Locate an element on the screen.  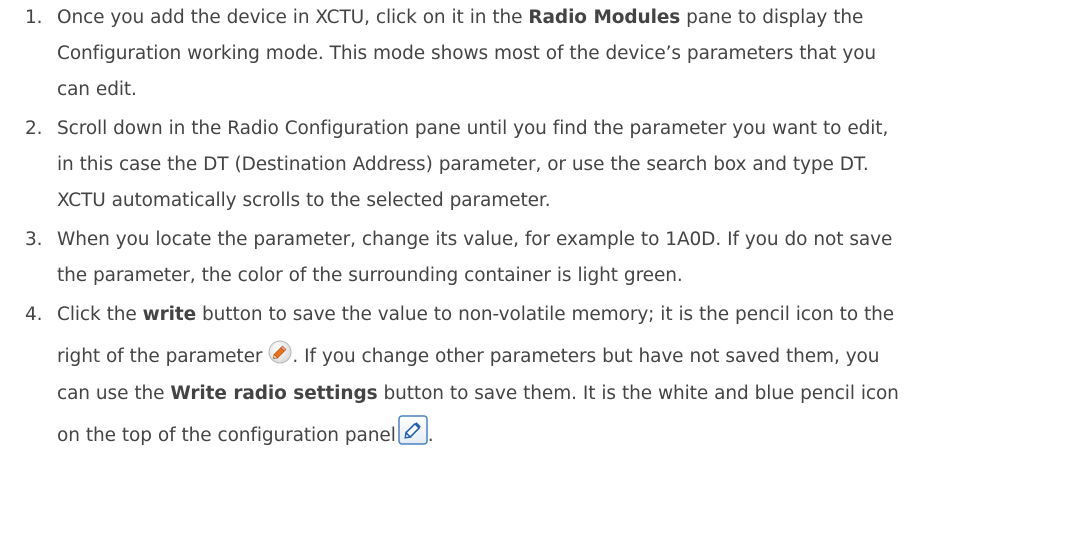
write-label: write is located at coordinates (169, 314).